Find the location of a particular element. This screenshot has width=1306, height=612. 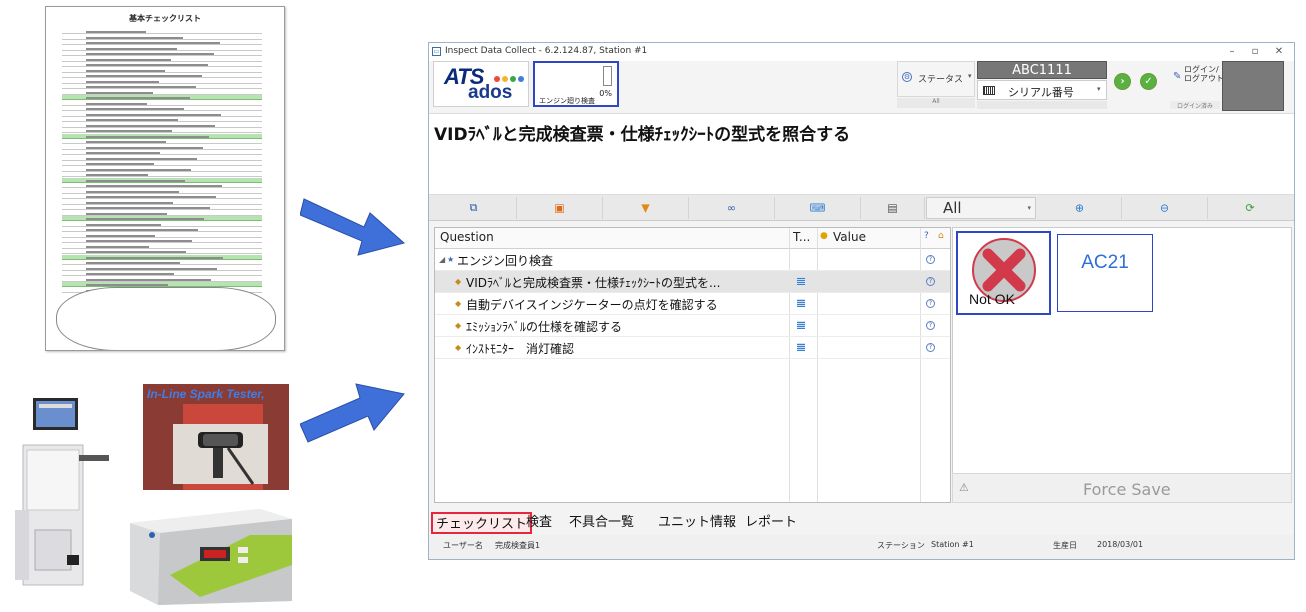

tab-inspection: 検査 is located at coordinates (539, 523).